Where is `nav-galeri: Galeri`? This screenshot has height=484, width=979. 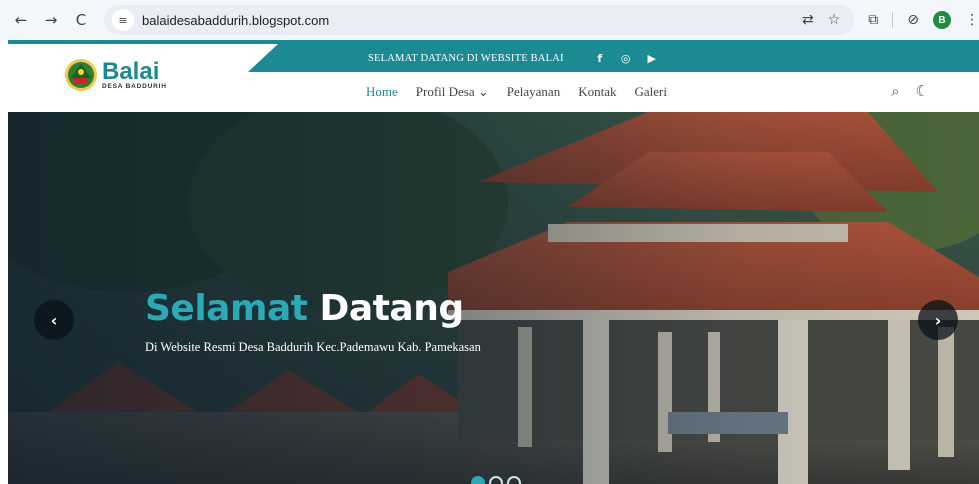
nav-galeri: Galeri is located at coordinates (650, 92).